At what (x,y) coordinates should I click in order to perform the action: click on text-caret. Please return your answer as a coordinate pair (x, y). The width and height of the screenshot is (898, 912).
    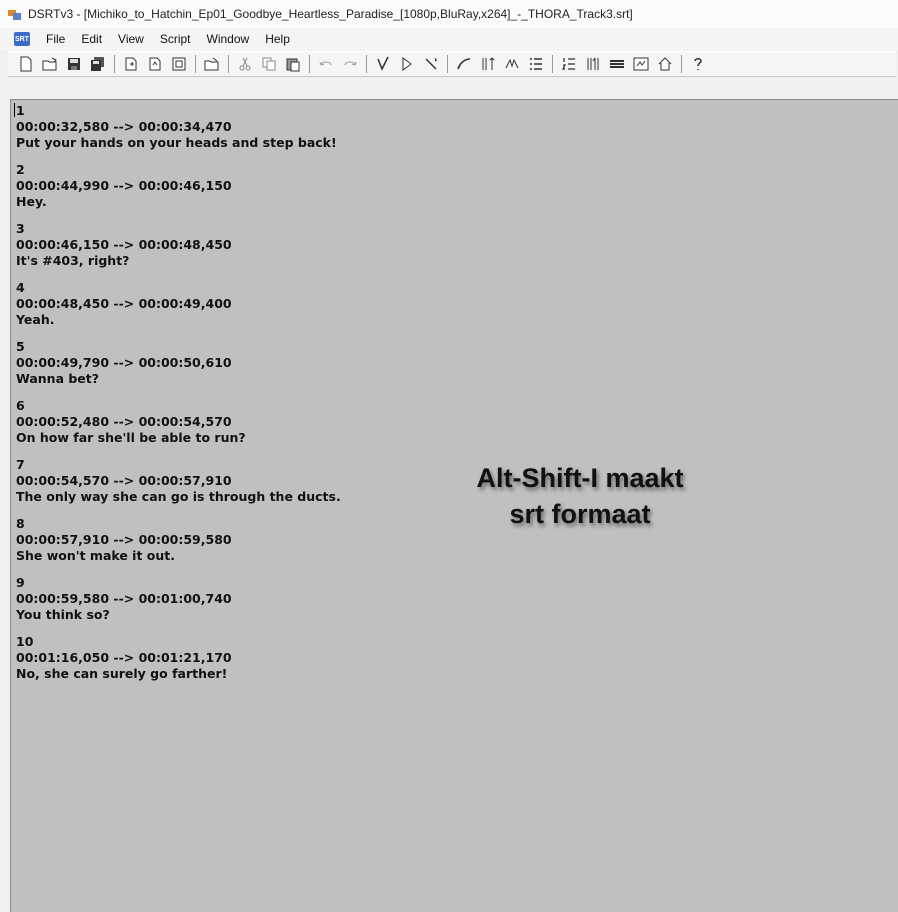
    Looking at the image, I should click on (14, 110).